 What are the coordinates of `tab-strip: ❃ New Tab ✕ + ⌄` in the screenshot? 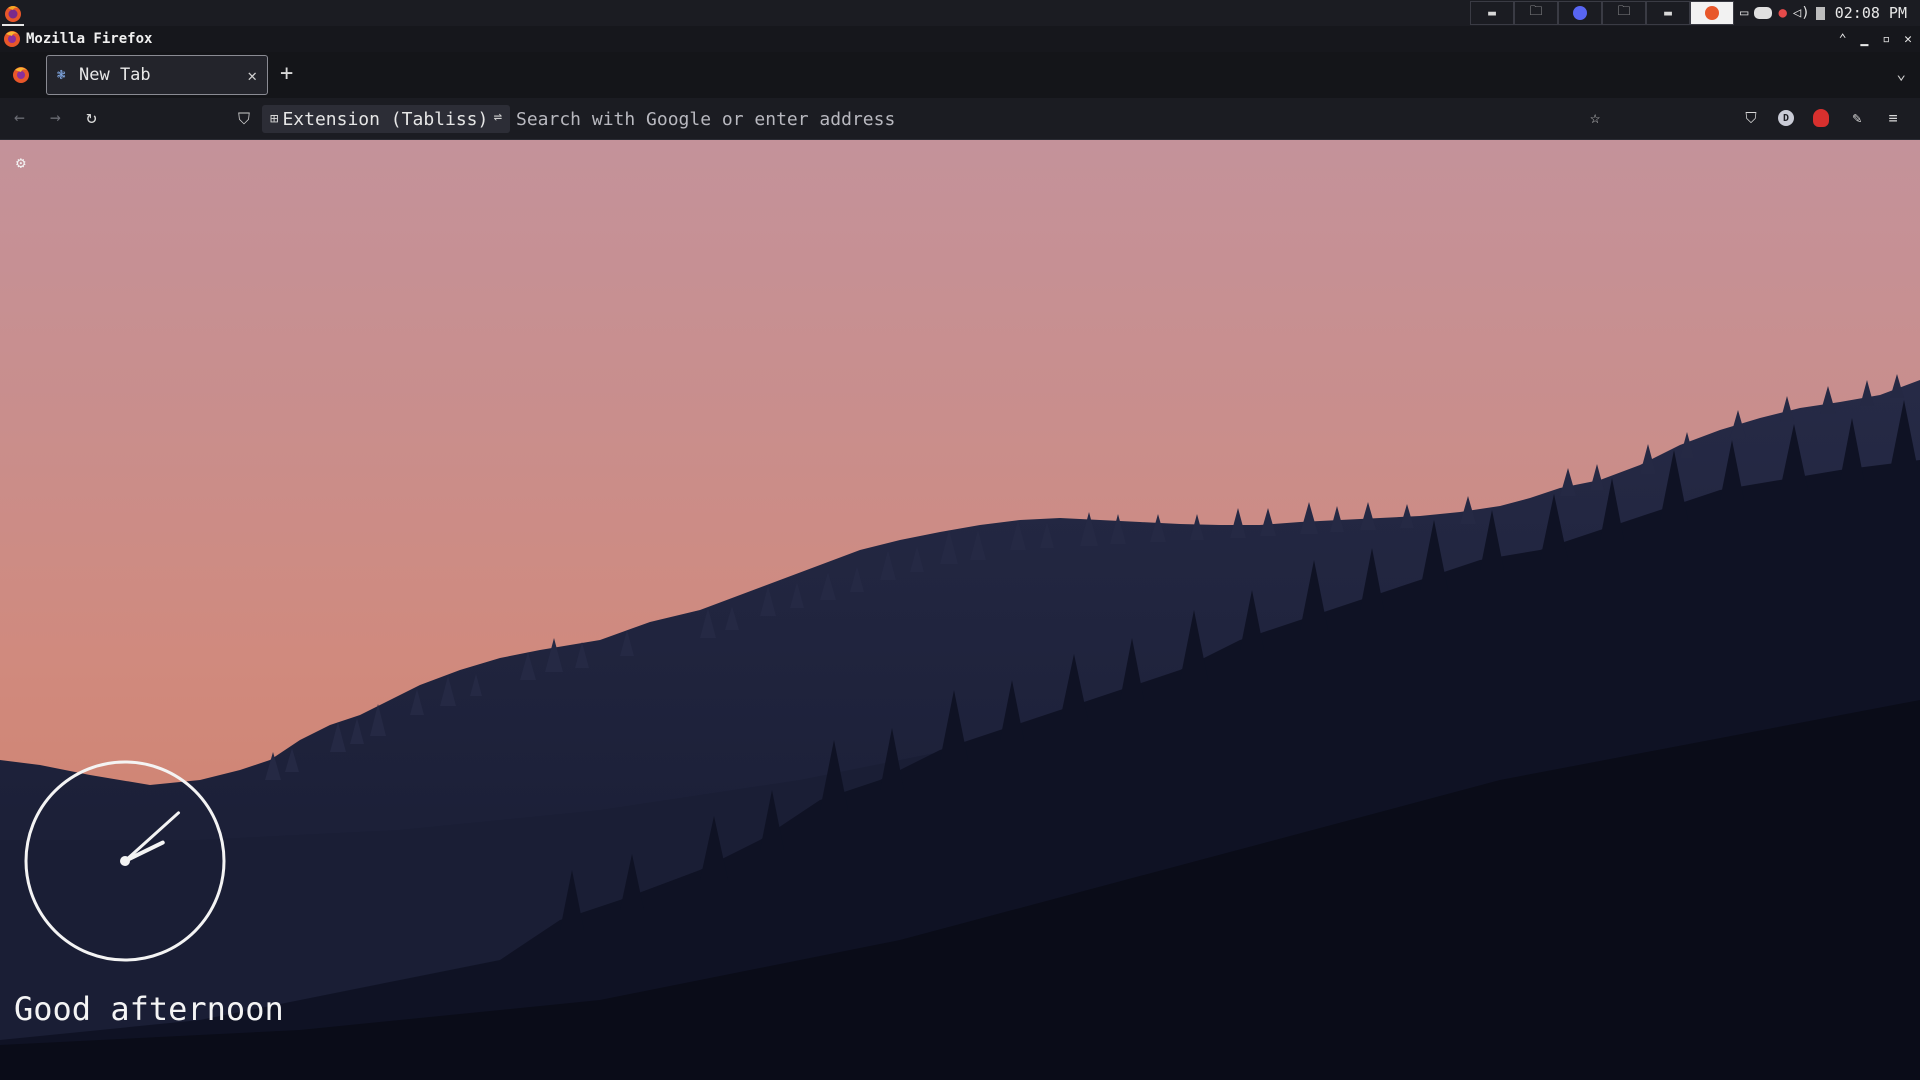 It's located at (960, 75).